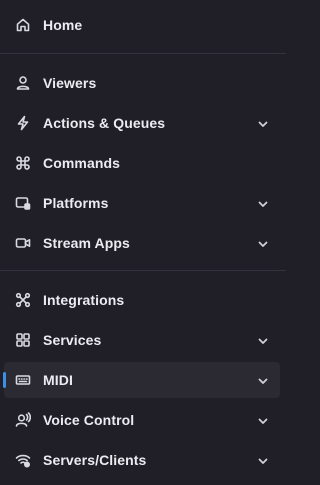 This screenshot has height=485, width=320. I want to click on sidebar-item-label: Stream Apps, so click(86, 243).